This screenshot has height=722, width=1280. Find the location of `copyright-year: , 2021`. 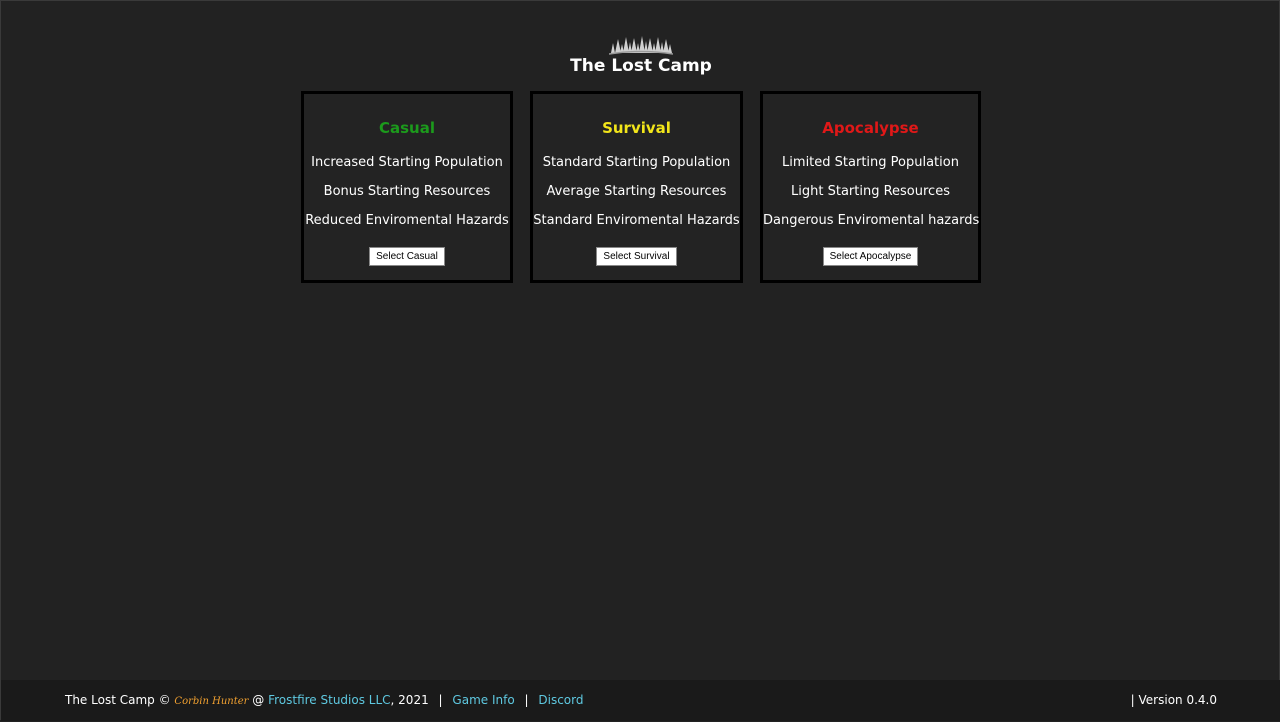

copyright-year: , 2021 is located at coordinates (409, 700).